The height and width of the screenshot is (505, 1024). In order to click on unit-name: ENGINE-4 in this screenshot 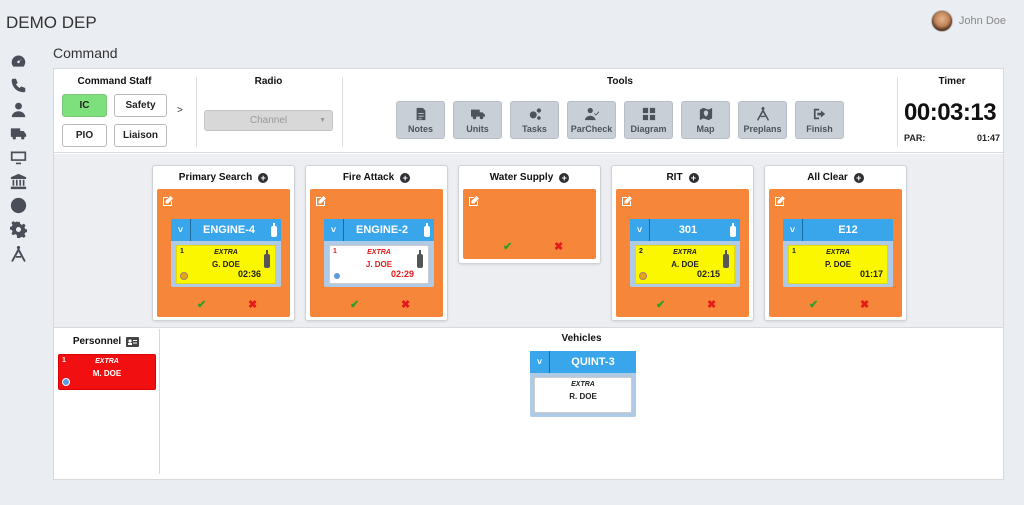, I will do `click(229, 230)`.